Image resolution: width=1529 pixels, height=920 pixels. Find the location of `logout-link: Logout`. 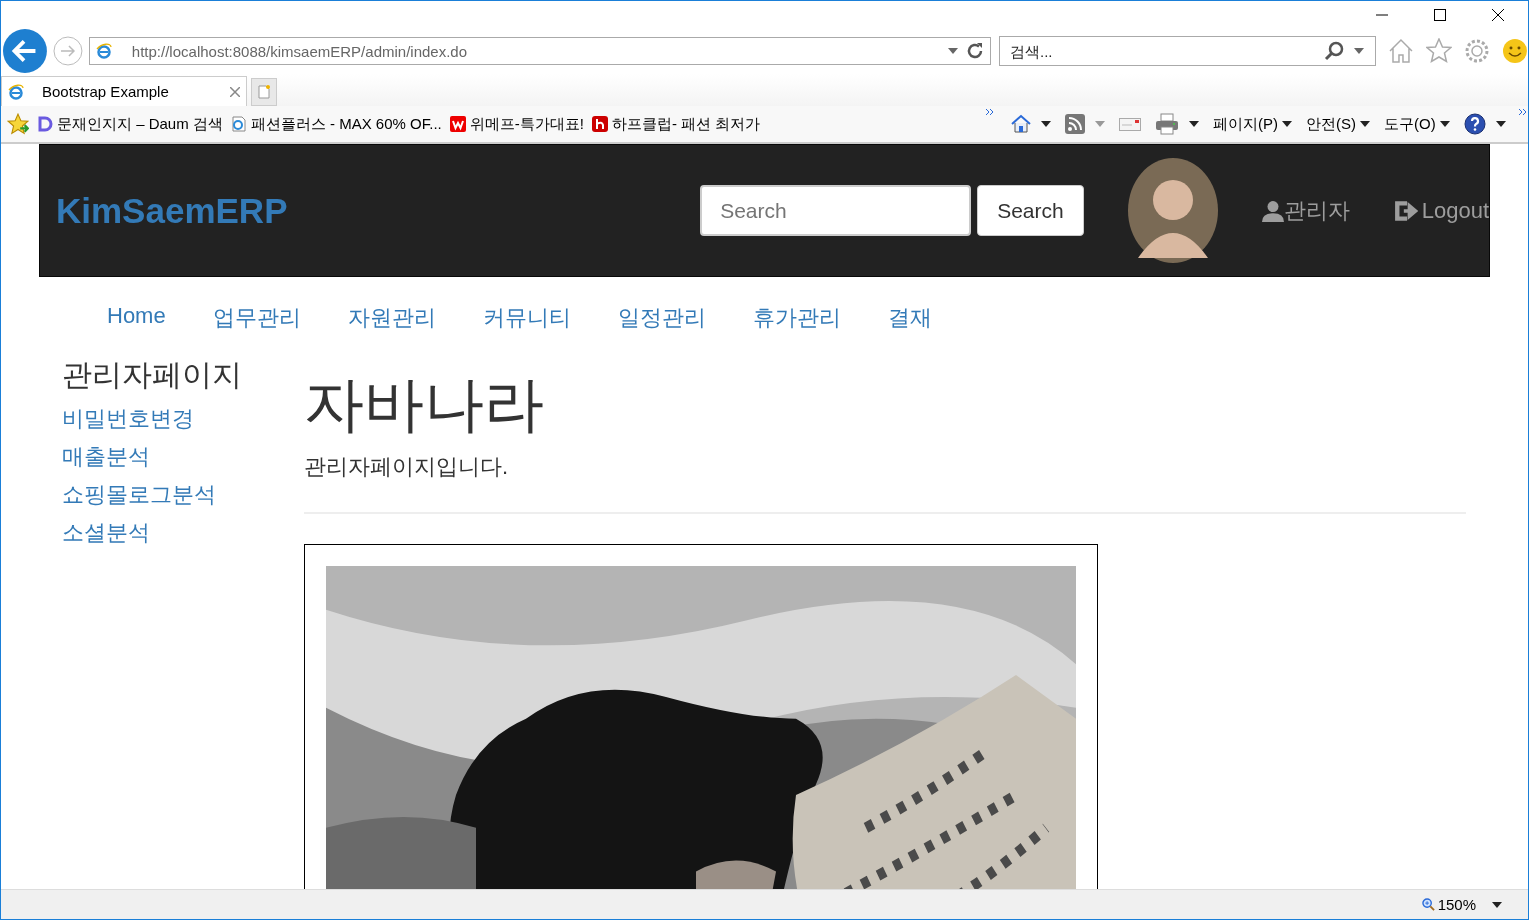

logout-link: Logout is located at coordinates (1441, 210).